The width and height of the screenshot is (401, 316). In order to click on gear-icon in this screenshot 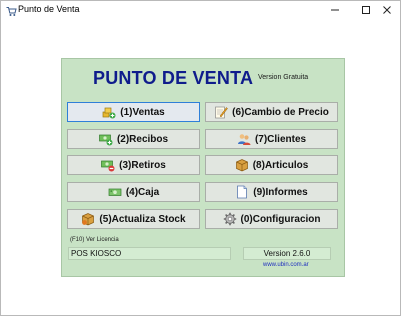, I will do `click(230, 219)`.